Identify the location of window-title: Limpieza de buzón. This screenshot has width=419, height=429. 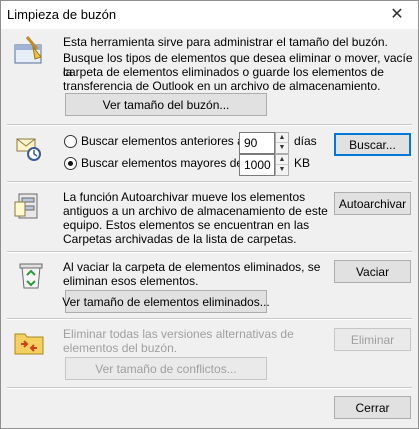
(62, 14).